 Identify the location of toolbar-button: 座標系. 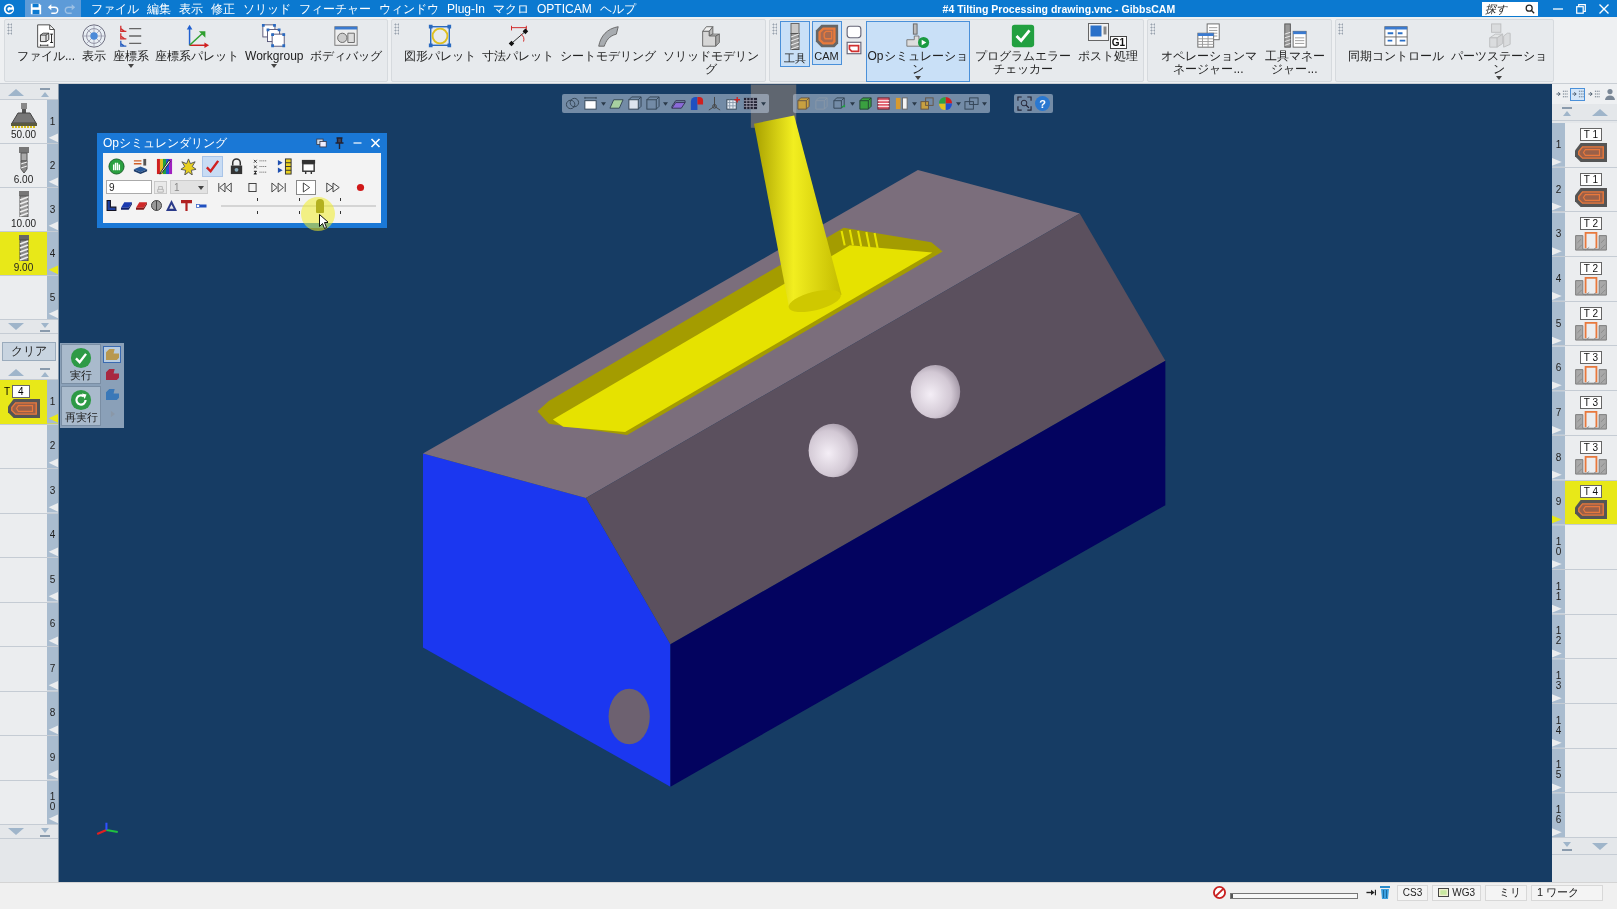
(131, 45).